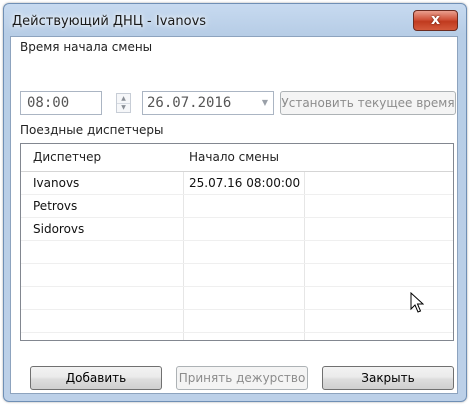 The height and width of the screenshot is (405, 472). Describe the element at coordinates (237, 229) in the screenshot. I see `table-row: Sidorovs` at that location.